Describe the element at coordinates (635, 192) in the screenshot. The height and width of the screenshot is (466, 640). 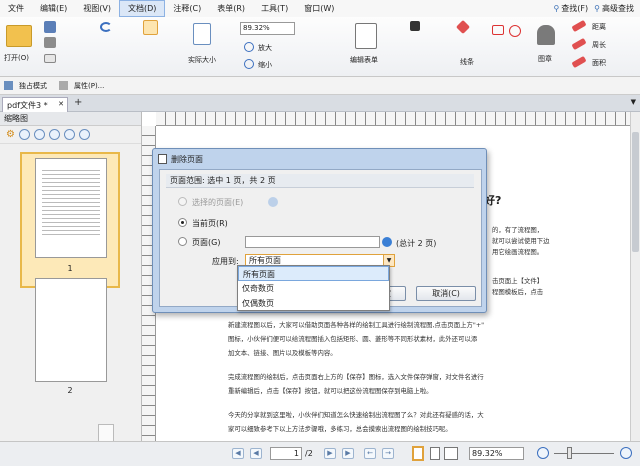
I see `scroll-thumb` at that location.